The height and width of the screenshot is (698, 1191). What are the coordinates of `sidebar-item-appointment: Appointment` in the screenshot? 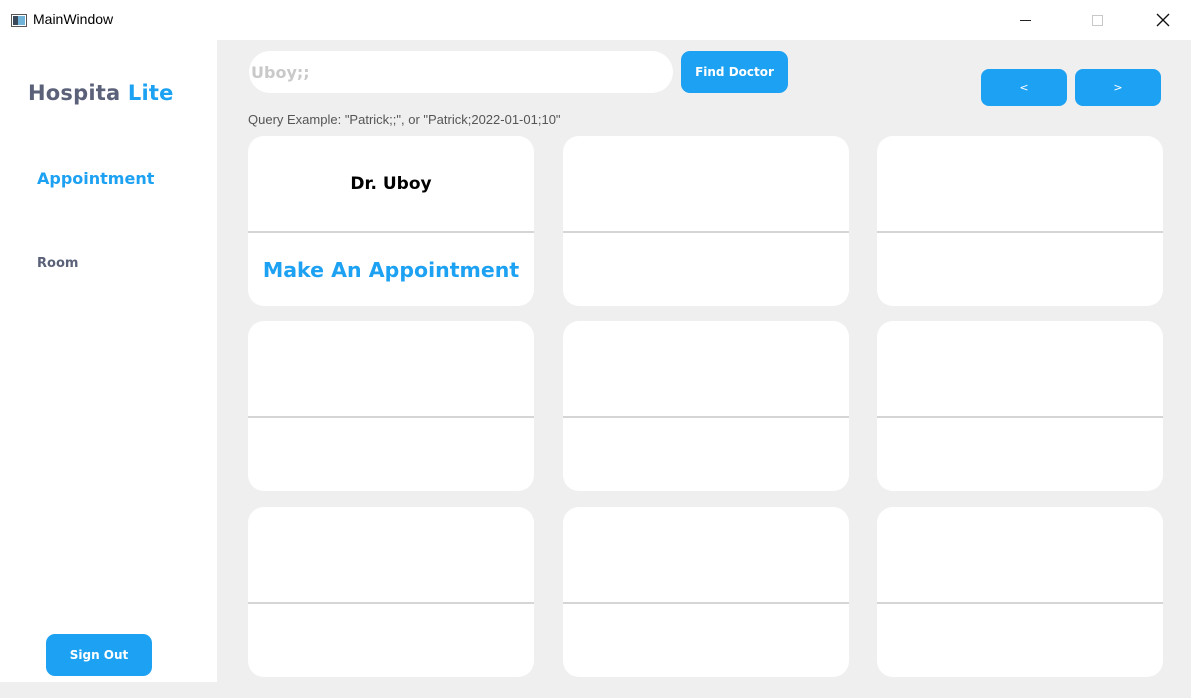 It's located at (95, 178).